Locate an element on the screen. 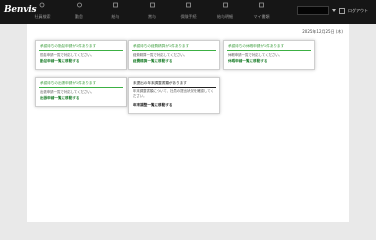  card-link: 年末調整一覧に移動する is located at coordinates (153, 105).